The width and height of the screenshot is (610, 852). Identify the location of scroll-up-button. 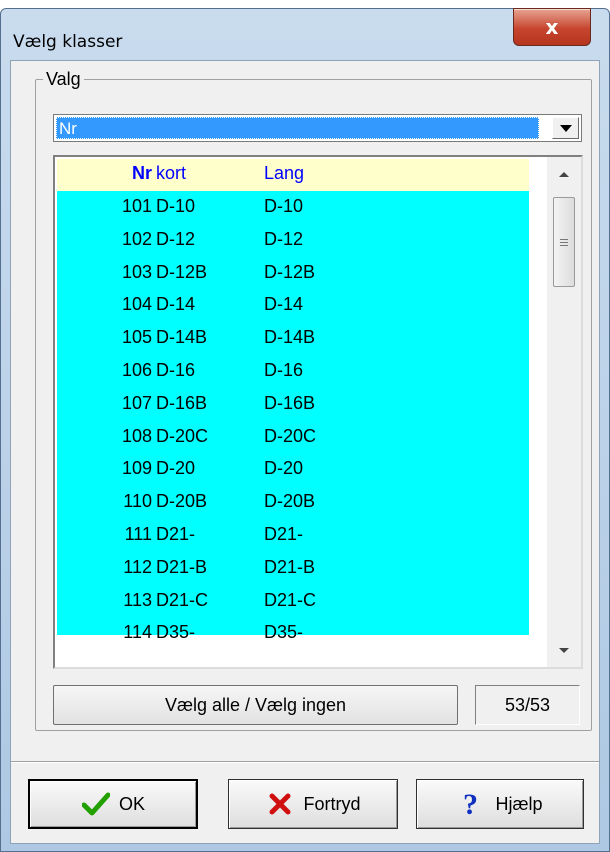
(564, 174).